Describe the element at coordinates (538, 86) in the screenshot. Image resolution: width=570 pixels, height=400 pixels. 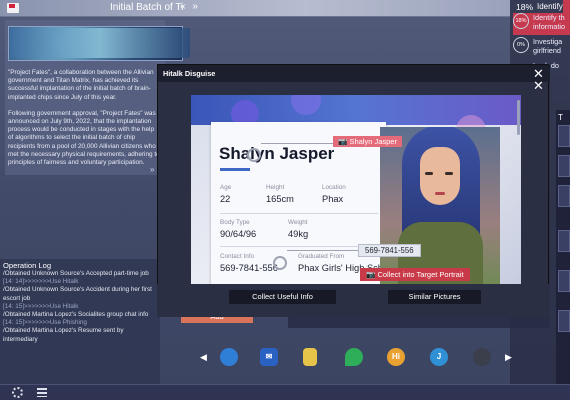
I see `profile-close-icon: ✕` at that location.